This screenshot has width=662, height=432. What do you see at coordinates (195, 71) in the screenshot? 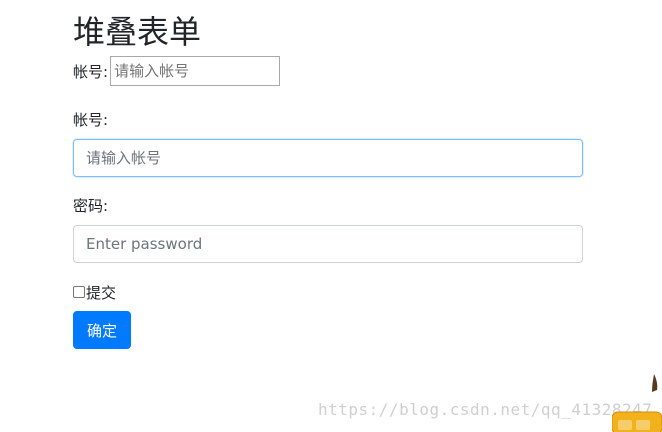
I see `inline-account-input` at bounding box center [195, 71].